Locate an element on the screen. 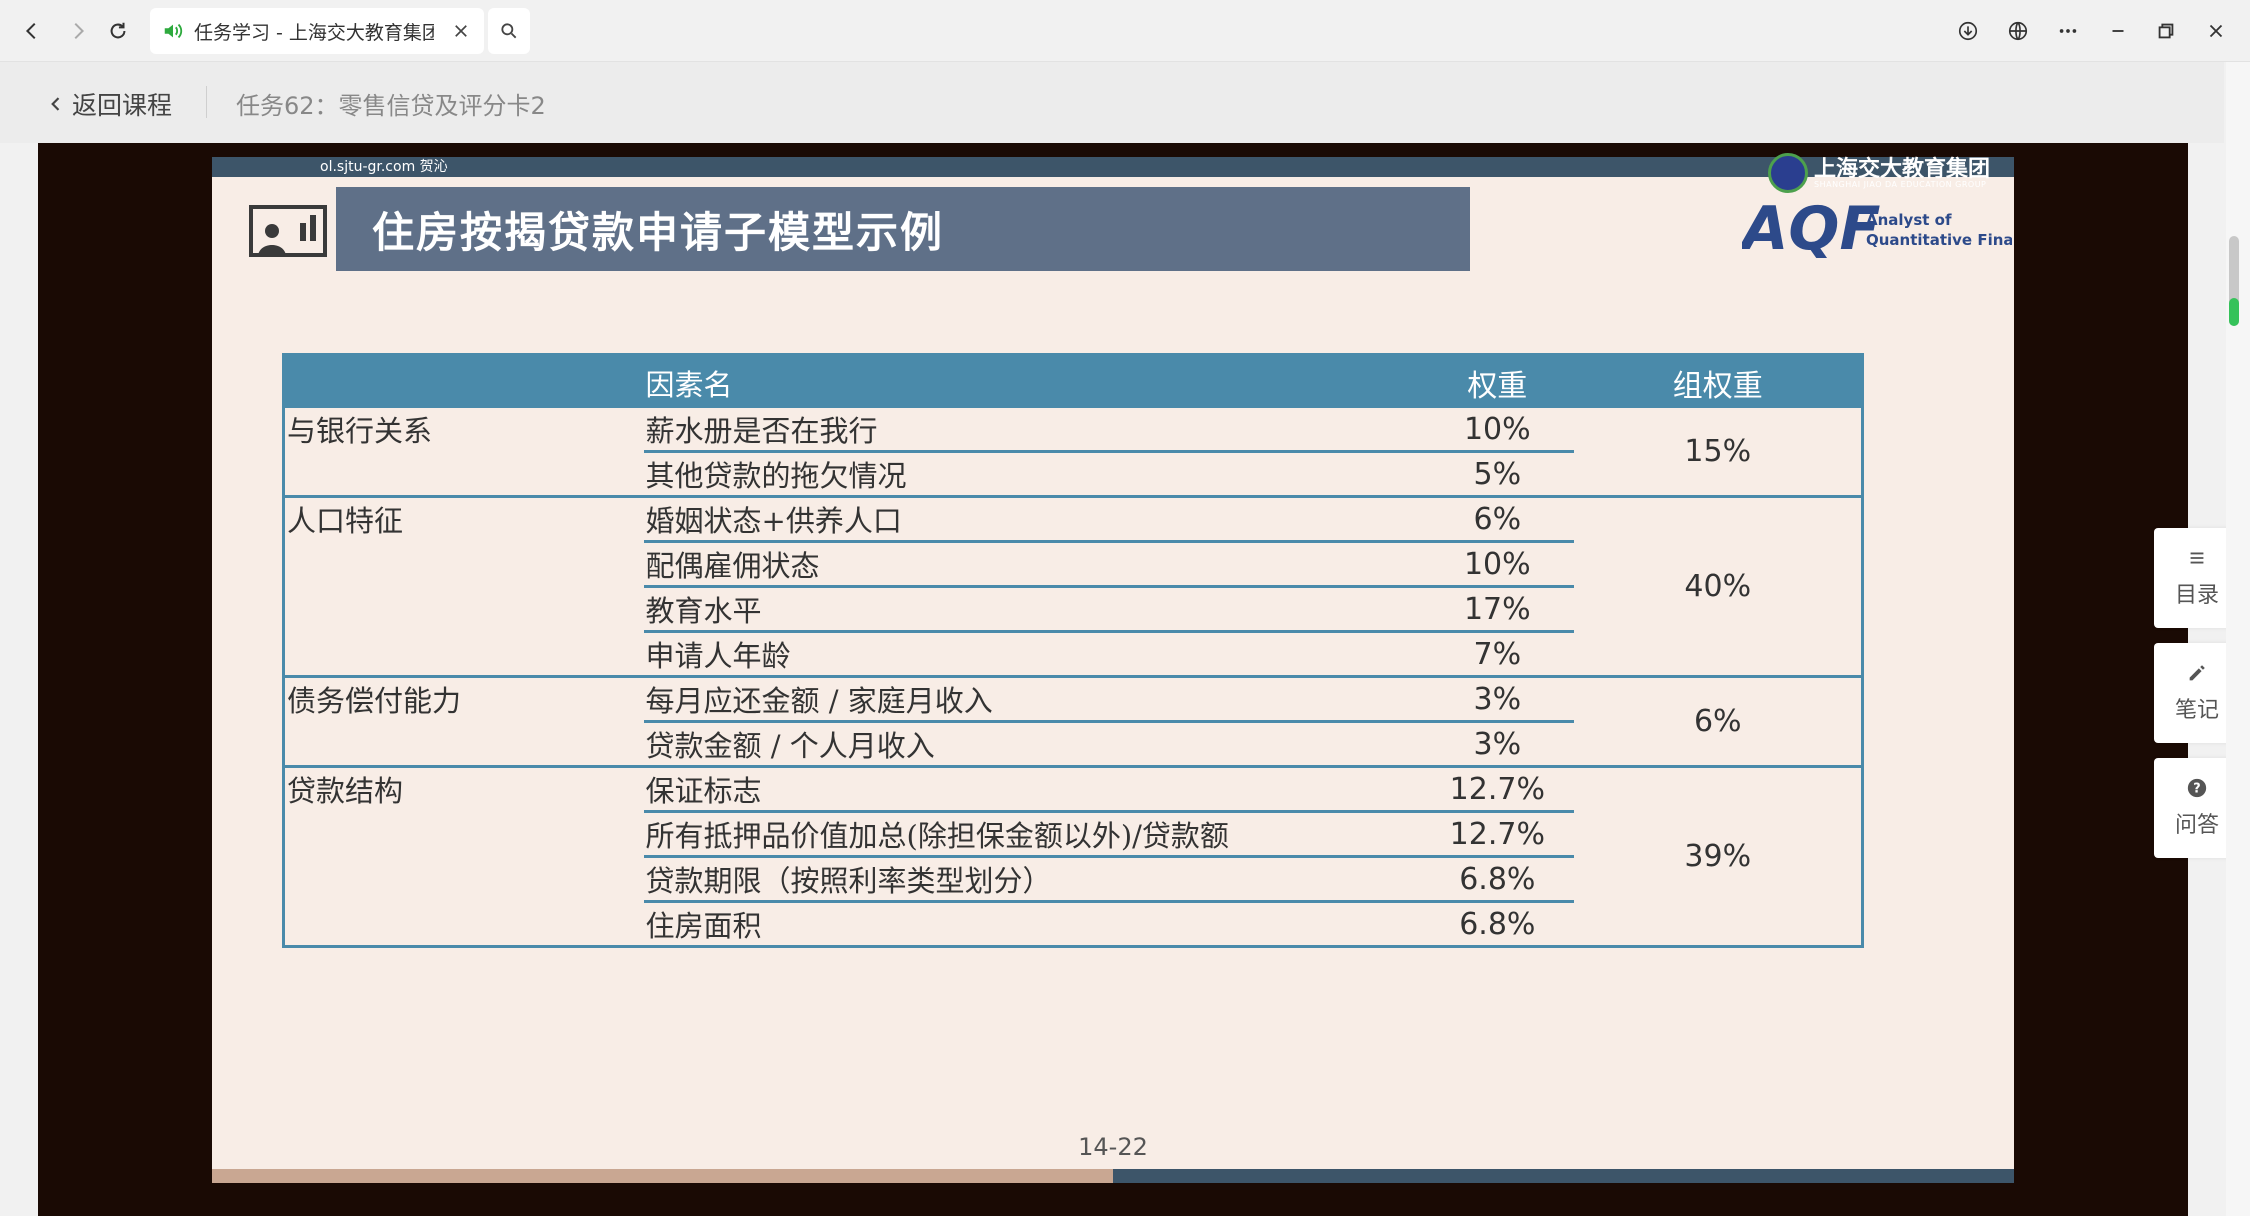 This screenshot has width=2250, height=1216. weight-cell: 17% is located at coordinates (1497, 608).